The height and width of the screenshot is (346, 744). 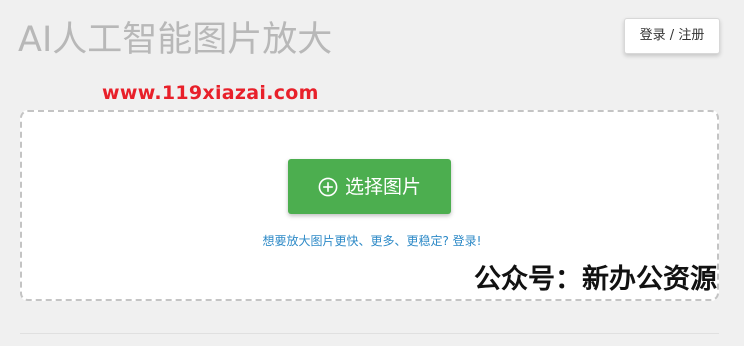 I want to click on login-register-button: 登录 / 注册, so click(x=672, y=36).